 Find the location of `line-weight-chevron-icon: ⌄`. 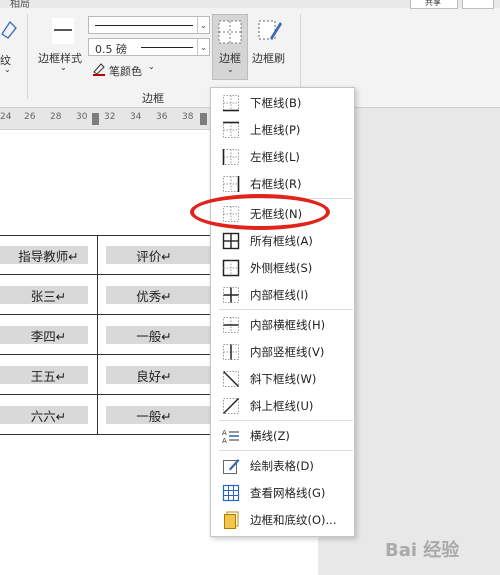

line-weight-chevron-icon: ⌄ is located at coordinates (203, 47).